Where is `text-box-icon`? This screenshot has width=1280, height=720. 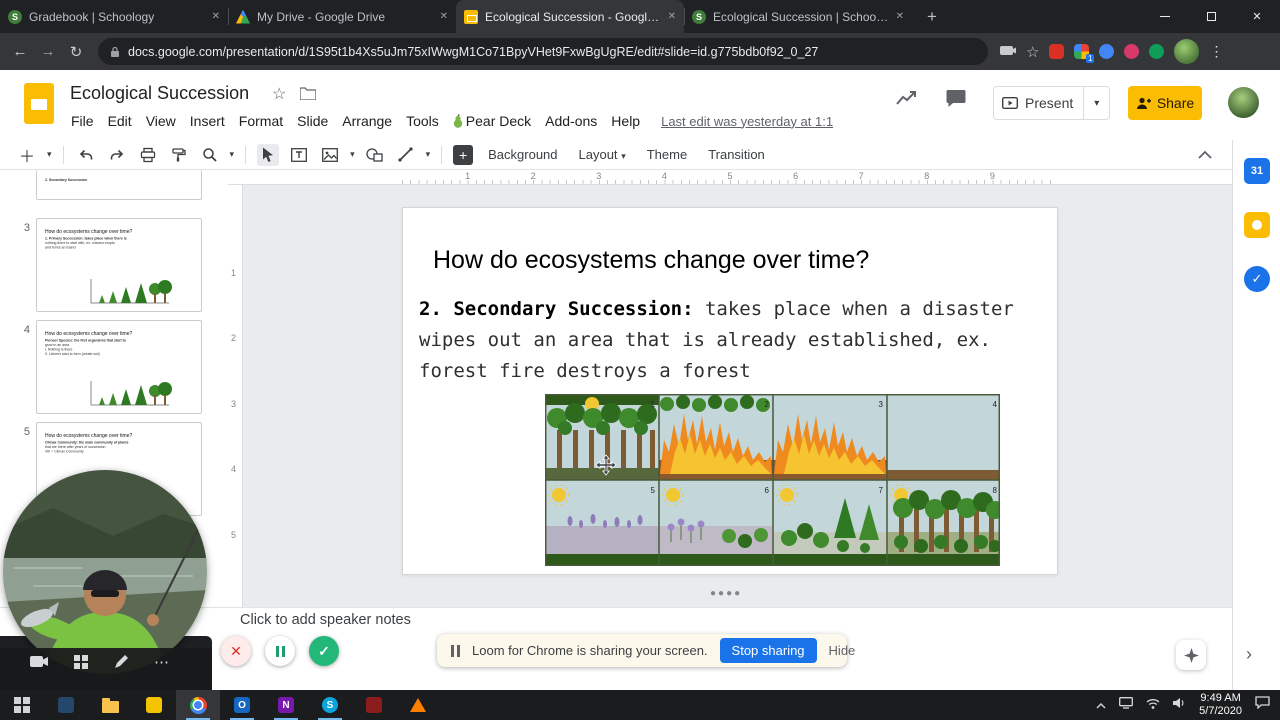 text-box-icon is located at coordinates (299, 155).